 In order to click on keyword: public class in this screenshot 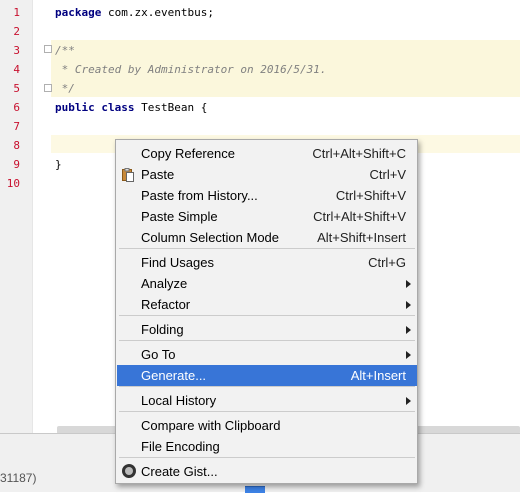, I will do `click(95, 107)`.